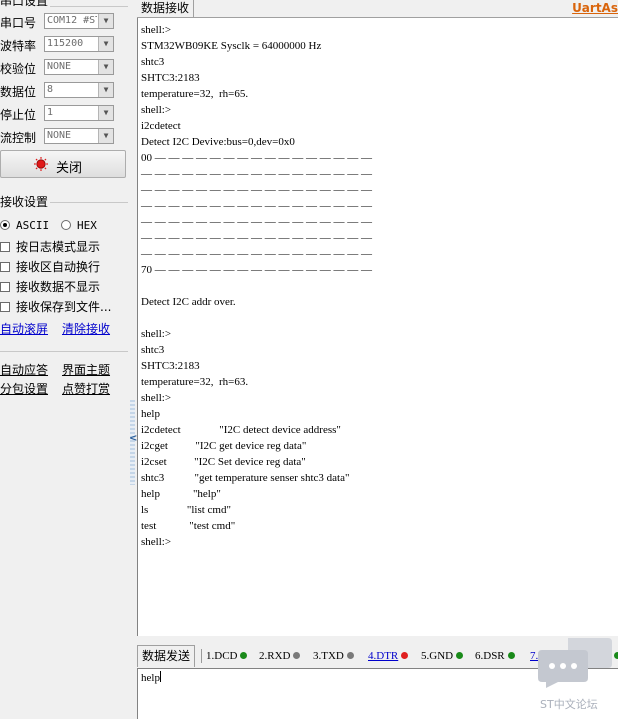 The height and width of the screenshot is (719, 618). What do you see at coordinates (18, 115) in the screenshot?
I see `stopbits-label: 停止位` at bounding box center [18, 115].